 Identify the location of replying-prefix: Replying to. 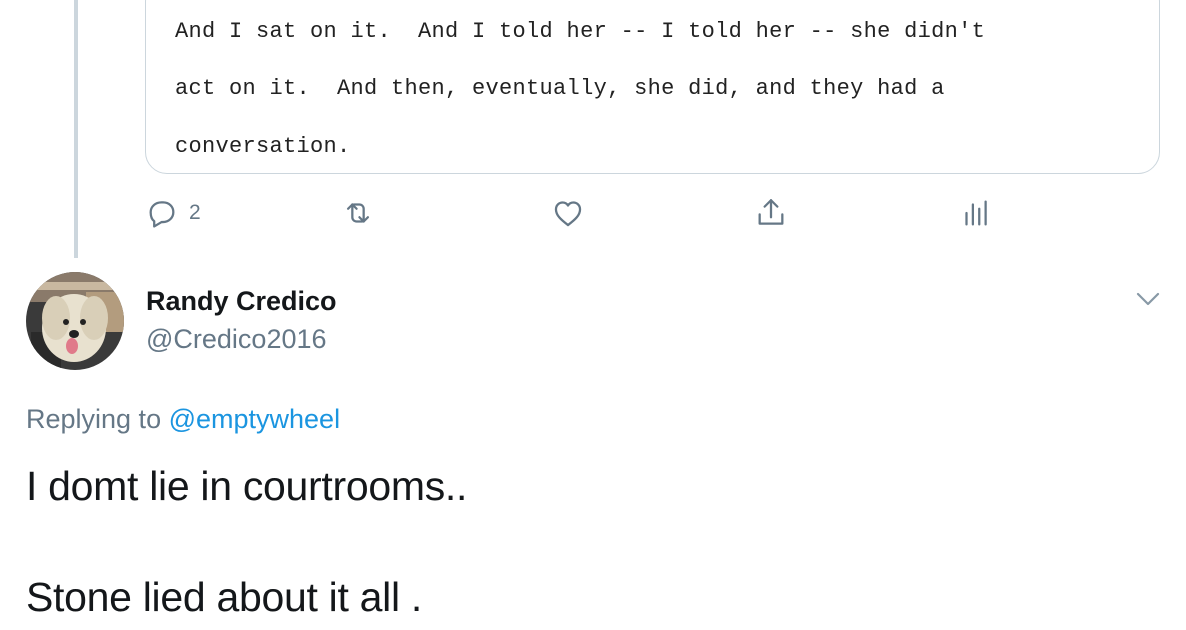
(97, 419).